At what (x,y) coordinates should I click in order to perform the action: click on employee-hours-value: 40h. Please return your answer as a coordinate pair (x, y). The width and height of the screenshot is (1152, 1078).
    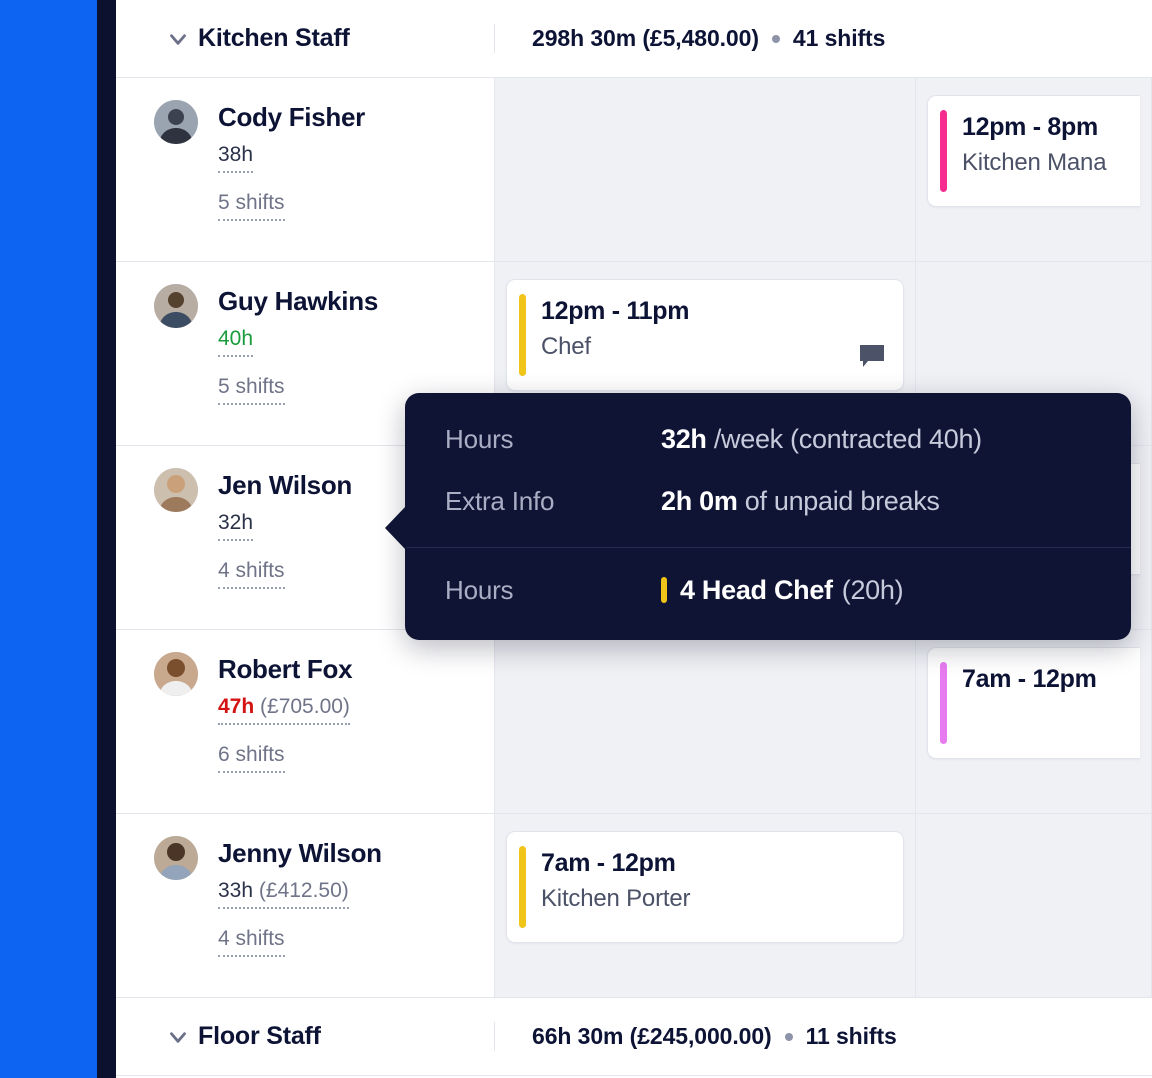
    Looking at the image, I should click on (236, 338).